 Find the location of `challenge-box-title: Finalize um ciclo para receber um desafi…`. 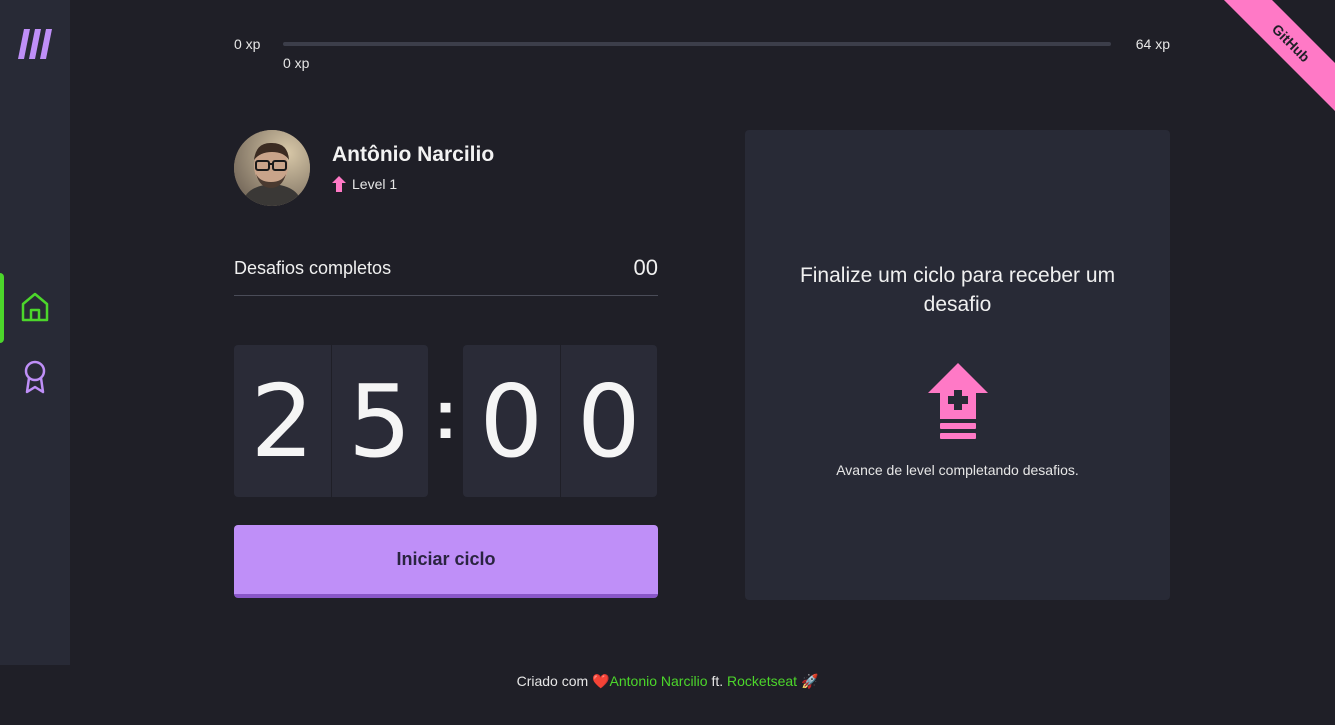

challenge-box-title: Finalize um ciclo para receber um desafi… is located at coordinates (957, 290).